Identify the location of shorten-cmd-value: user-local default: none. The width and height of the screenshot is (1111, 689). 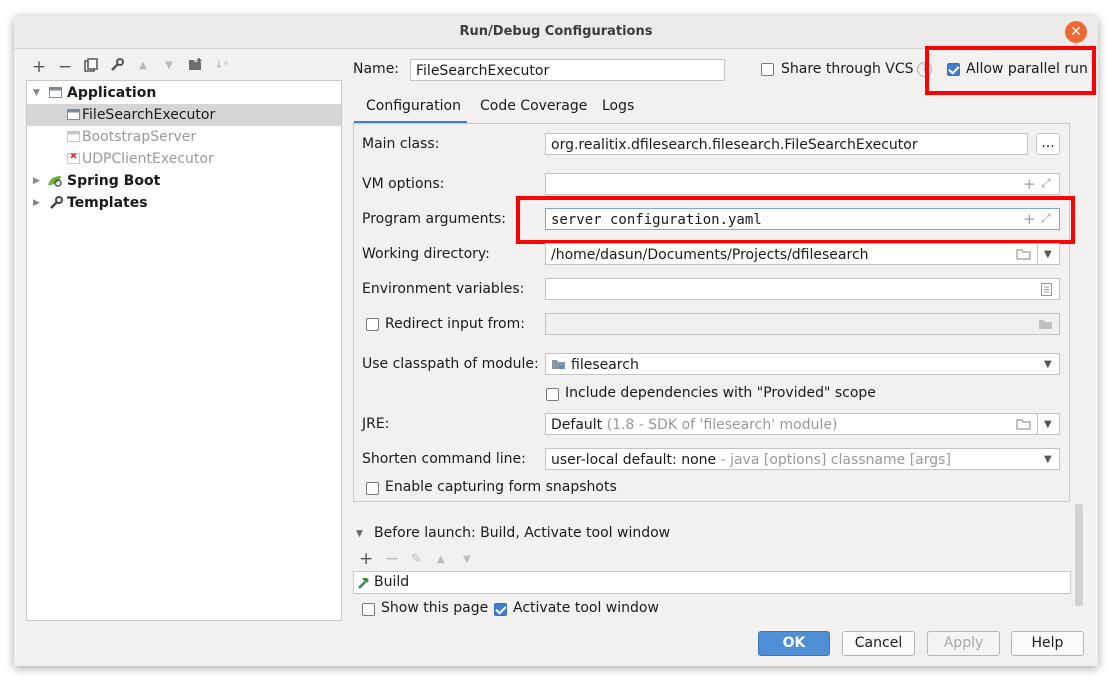
(634, 460).